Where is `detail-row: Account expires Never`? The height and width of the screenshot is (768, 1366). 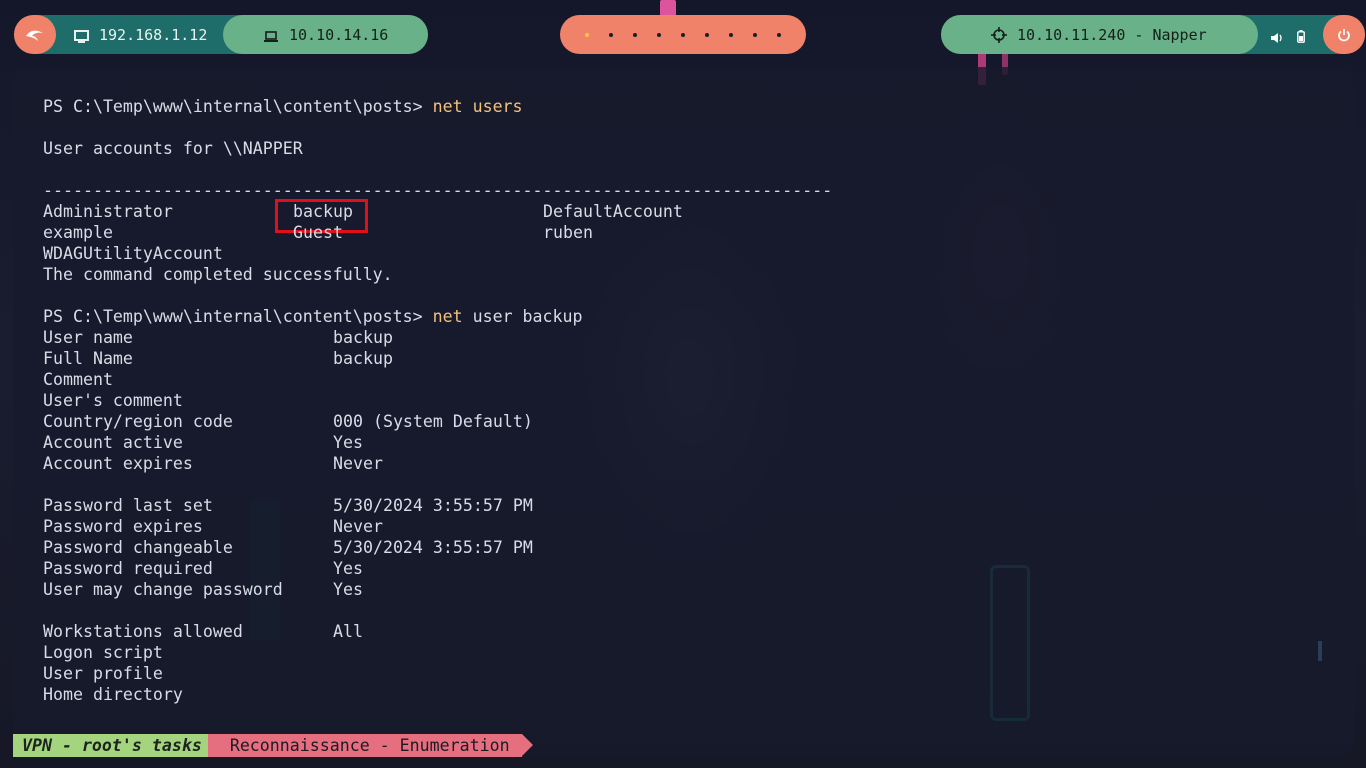 detail-row: Account expires Never is located at coordinates (437, 463).